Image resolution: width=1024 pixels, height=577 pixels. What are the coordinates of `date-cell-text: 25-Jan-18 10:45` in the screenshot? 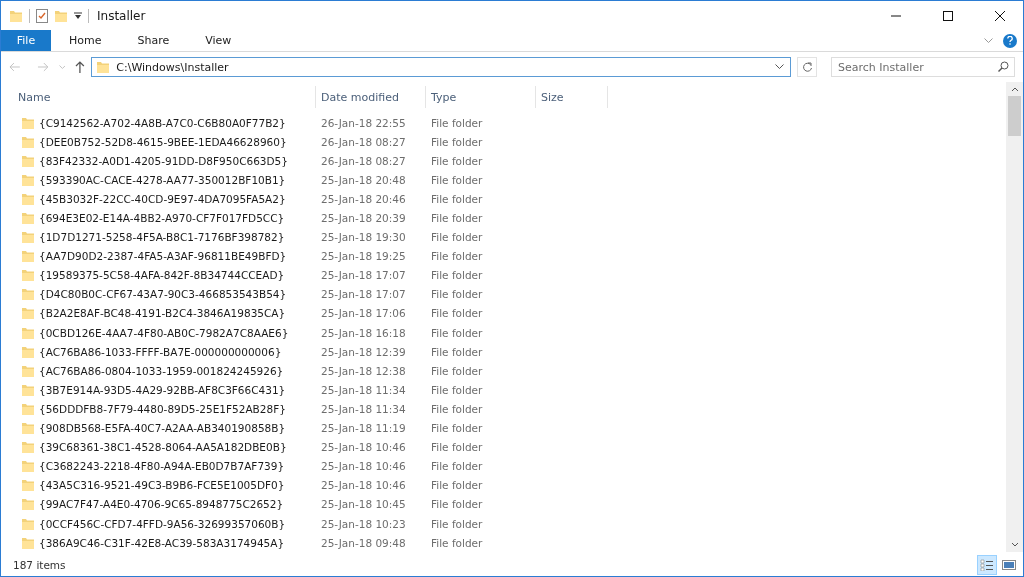 It's located at (363, 504).